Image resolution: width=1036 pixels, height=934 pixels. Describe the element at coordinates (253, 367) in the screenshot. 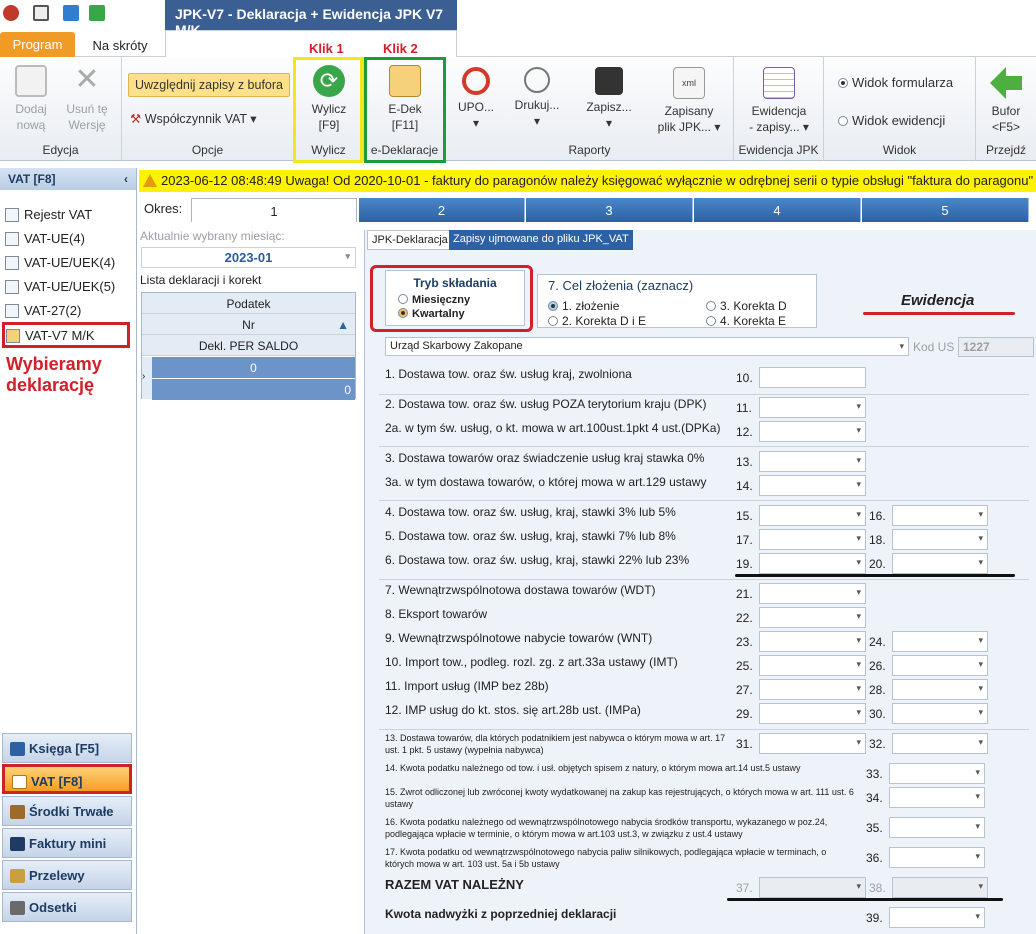

I see `grid-row-podatek: 0` at that location.